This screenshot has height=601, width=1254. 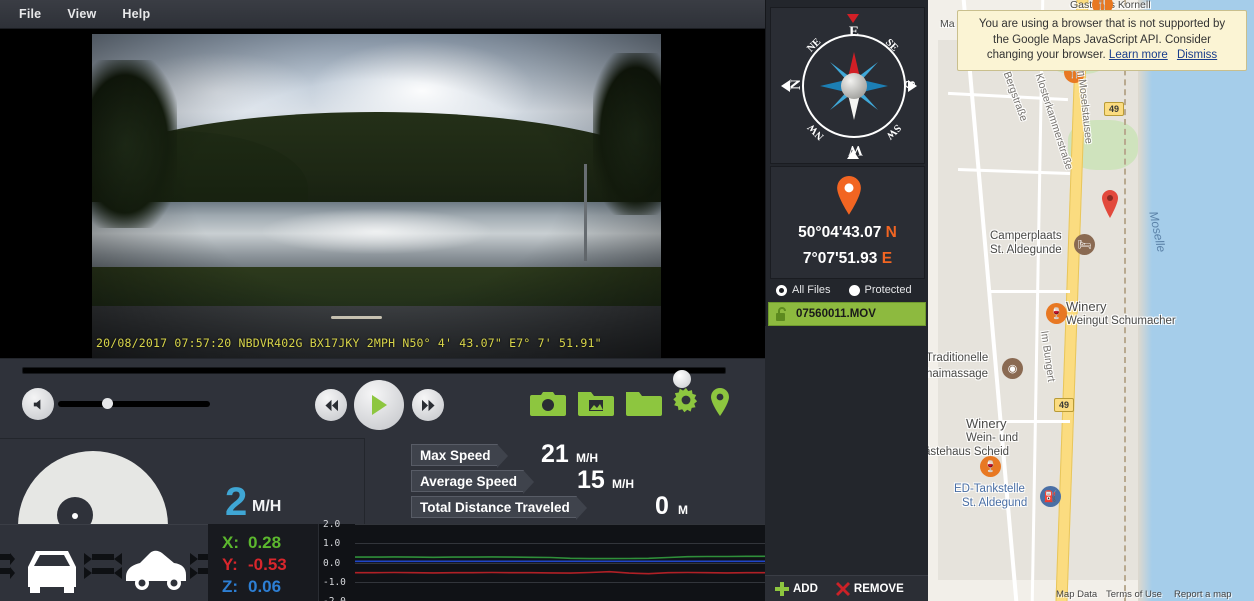 What do you see at coordinates (332, 544) in the screenshot?
I see `chart-y-tick-label: 1.0` at bounding box center [332, 544].